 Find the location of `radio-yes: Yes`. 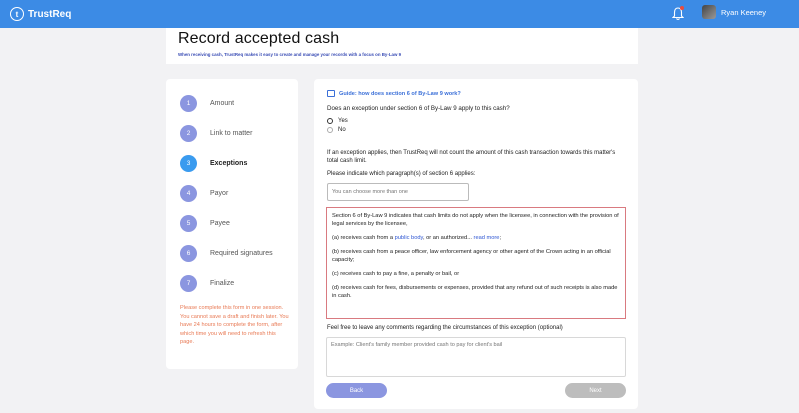

radio-yes: Yes is located at coordinates (337, 121).